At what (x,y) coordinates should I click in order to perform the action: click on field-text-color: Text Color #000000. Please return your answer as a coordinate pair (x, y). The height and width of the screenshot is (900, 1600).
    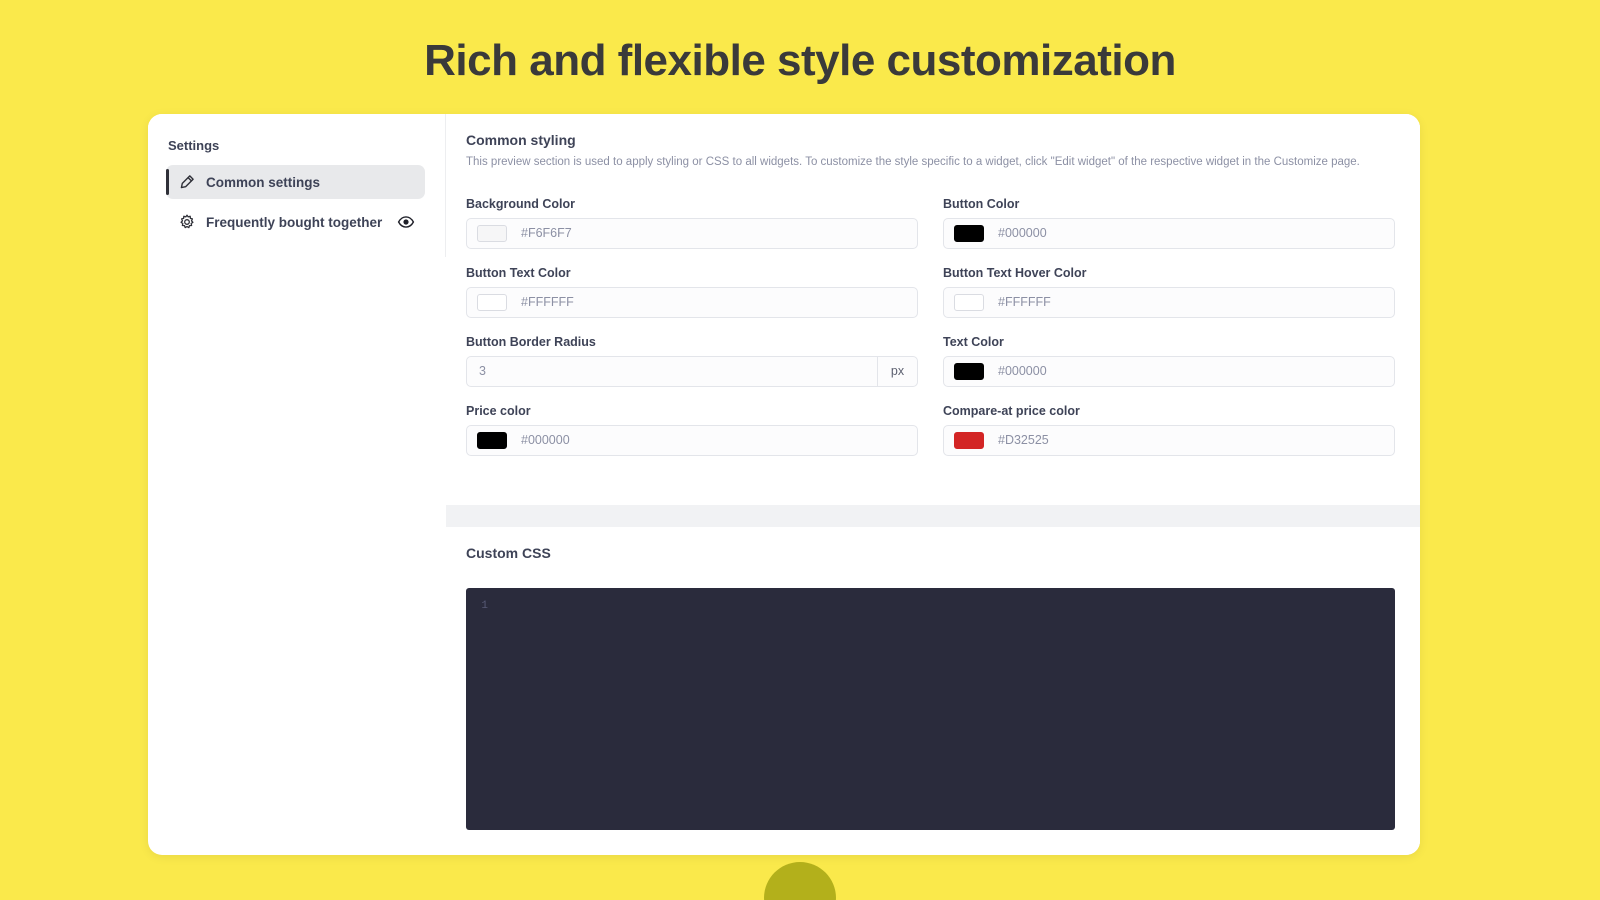
    Looking at the image, I should click on (1169, 361).